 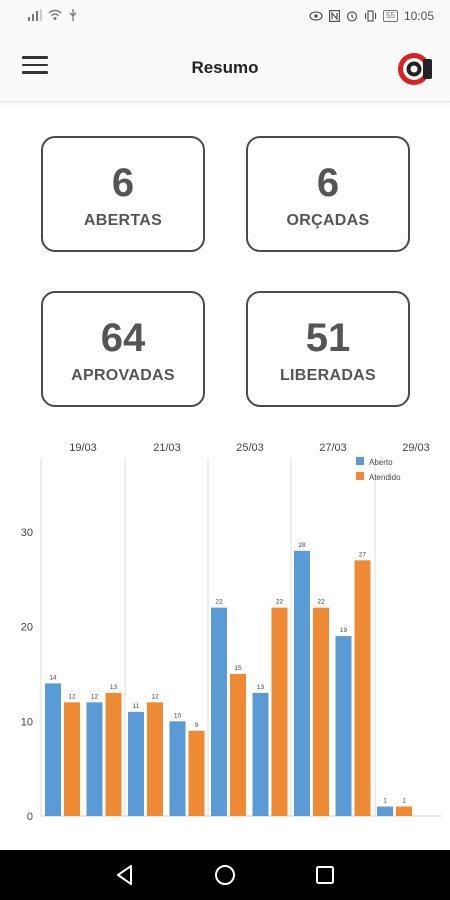 I want to click on card-orcadas: 6 ORÇADAS, so click(x=328, y=194).